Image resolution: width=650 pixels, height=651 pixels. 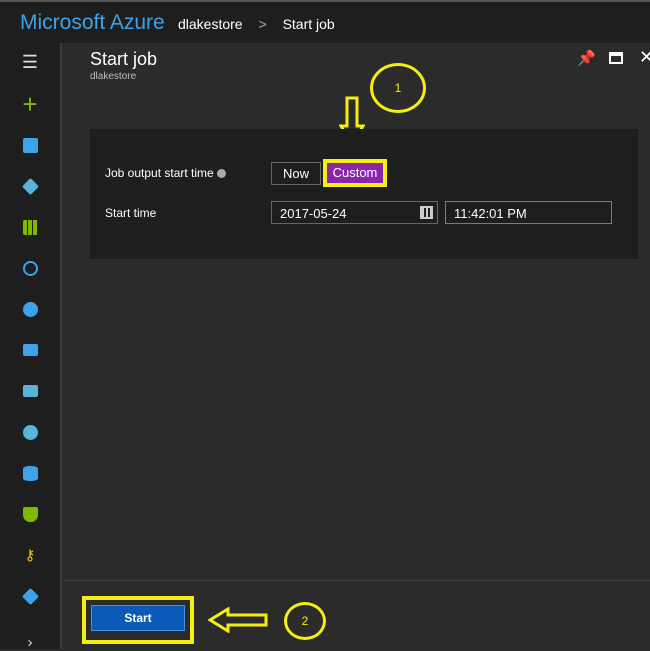 What do you see at coordinates (30, 514) in the screenshot?
I see `security-lock-icon` at bounding box center [30, 514].